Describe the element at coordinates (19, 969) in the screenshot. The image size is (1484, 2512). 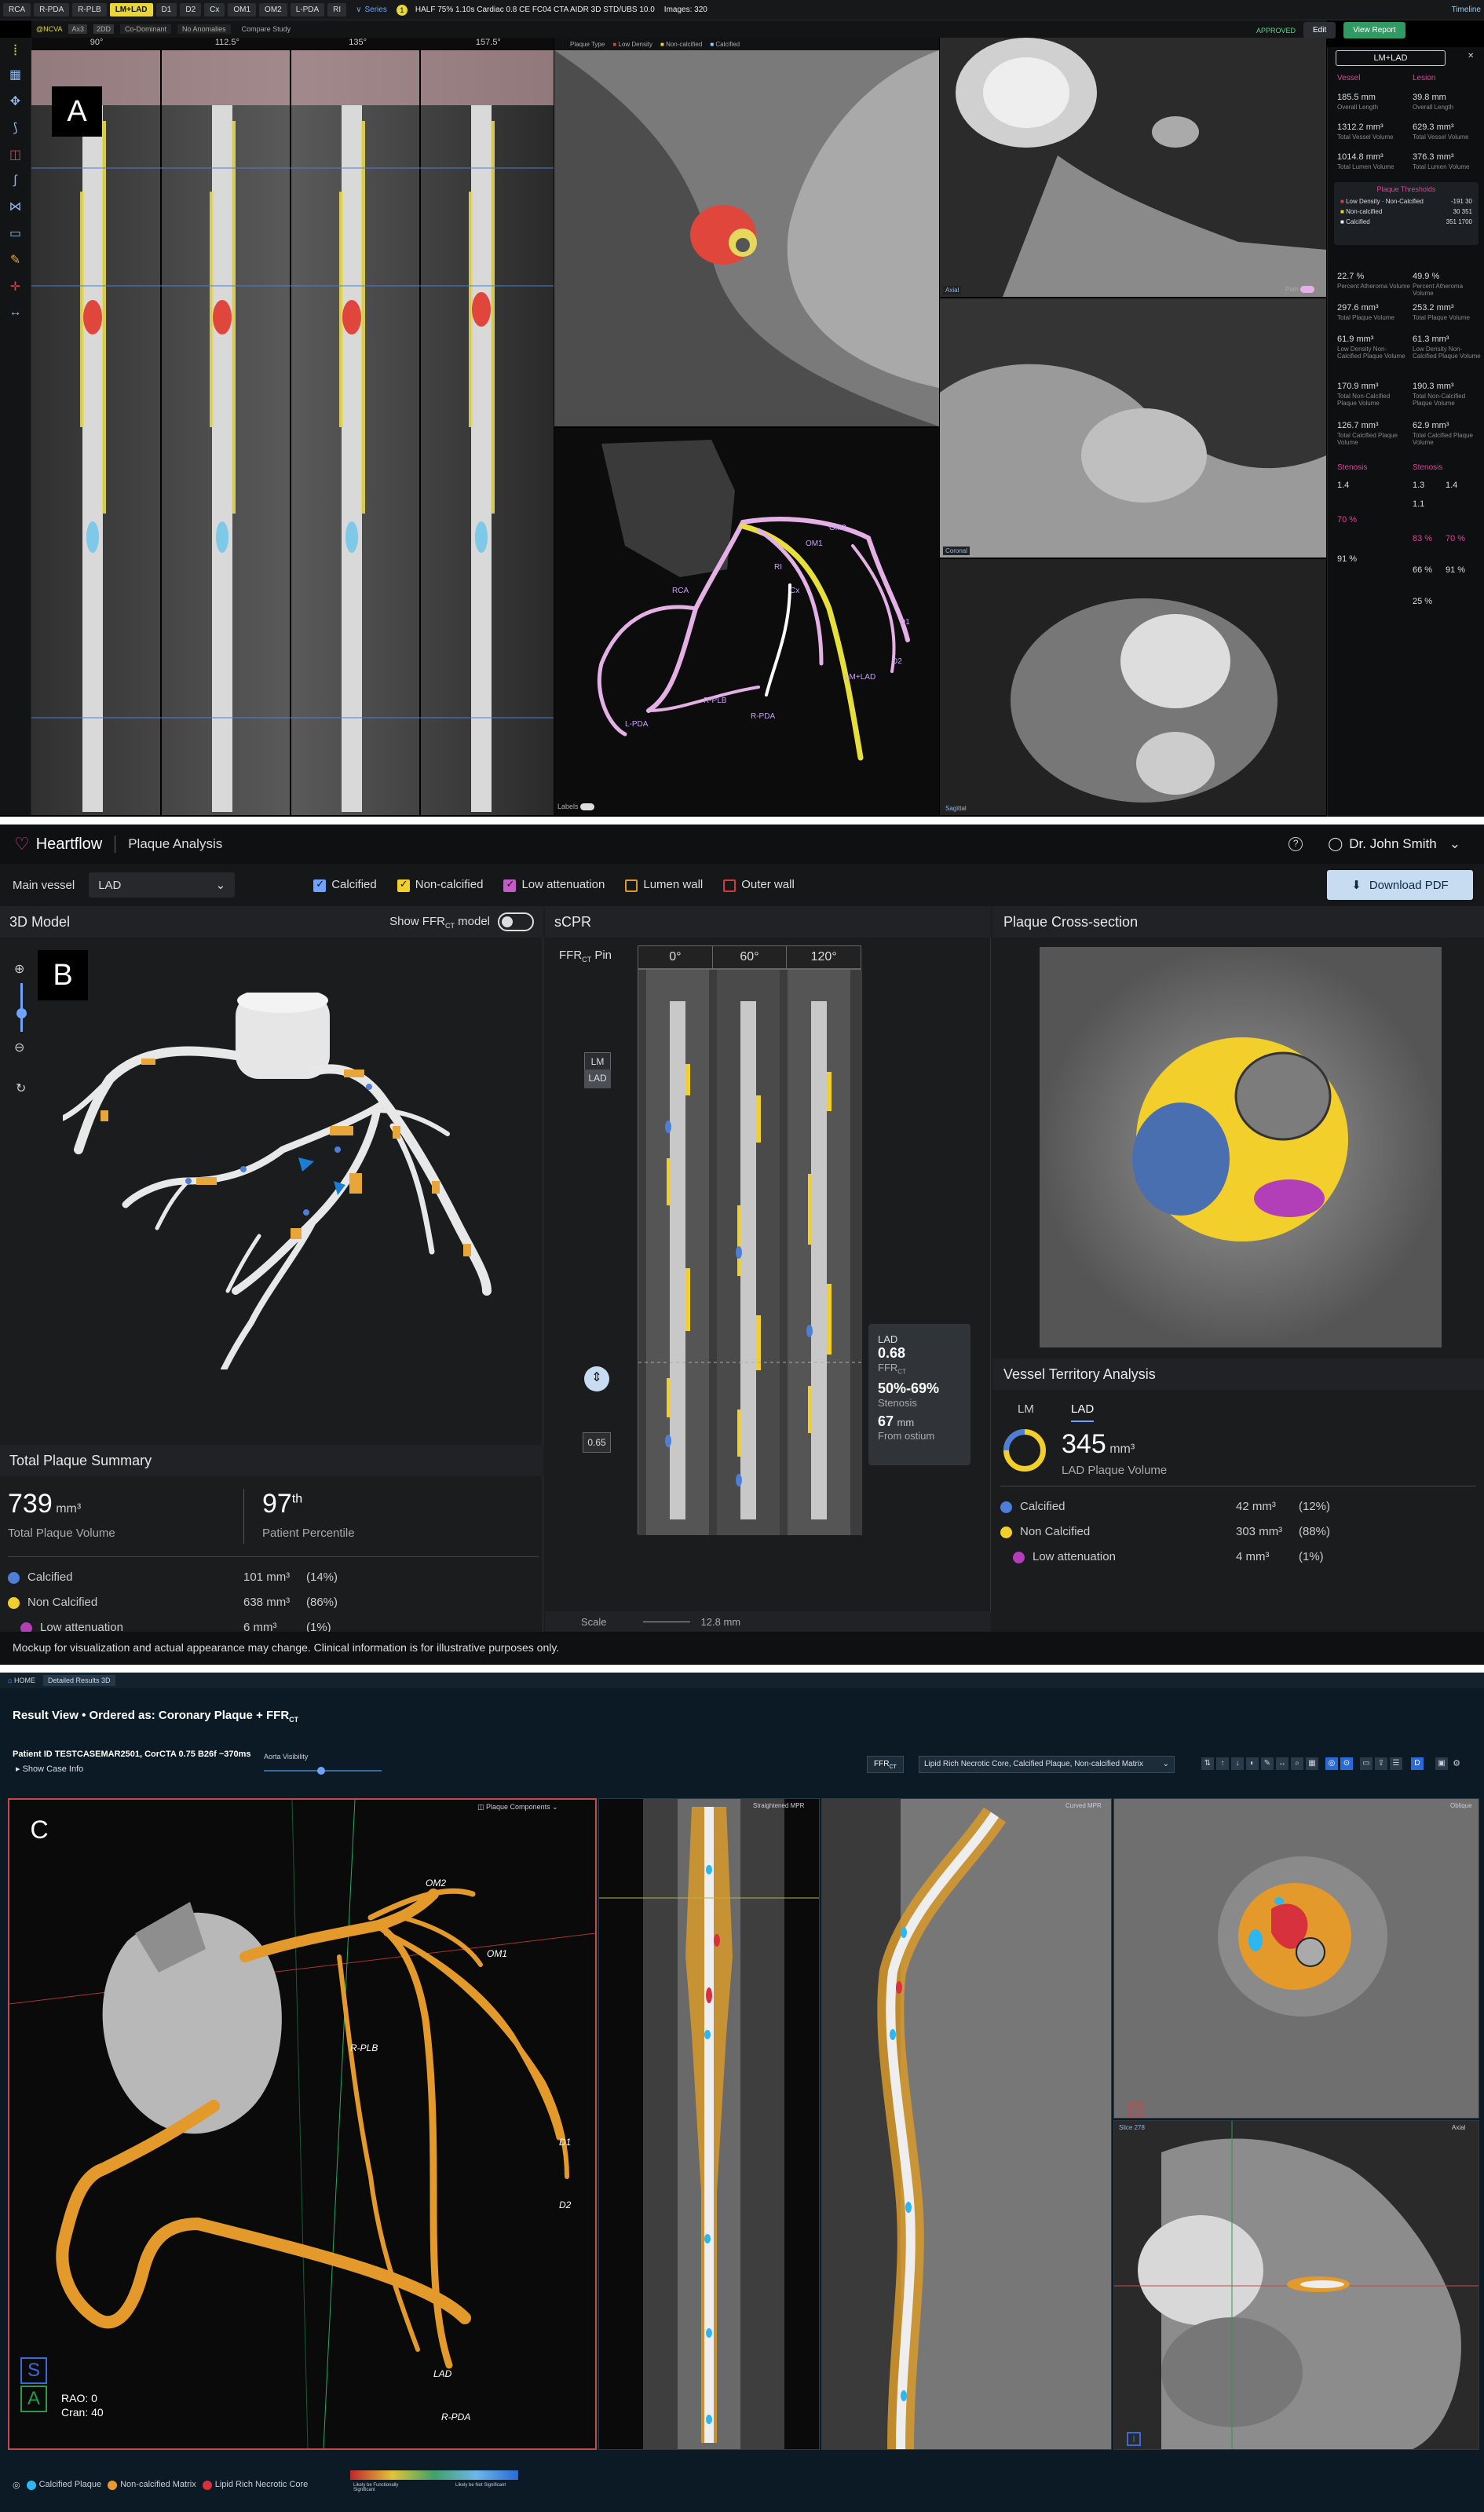
I see `zoom-in-icon: ⊕` at that location.